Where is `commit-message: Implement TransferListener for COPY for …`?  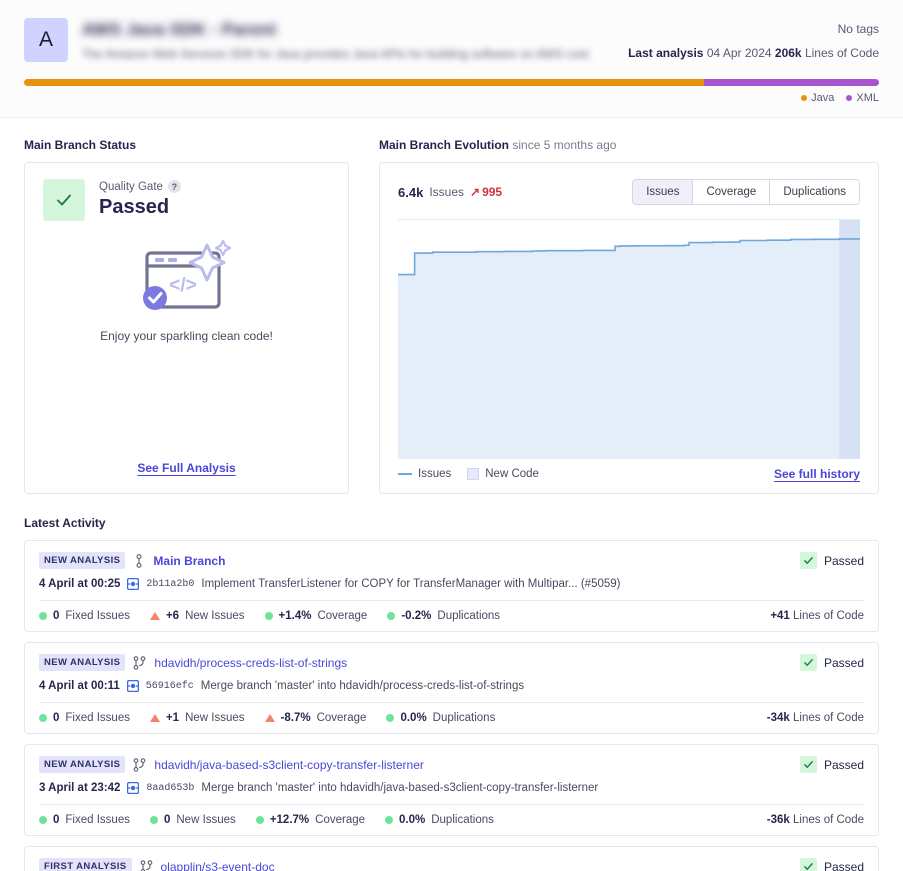 commit-message: Implement TransferListener for COPY for … is located at coordinates (411, 584).